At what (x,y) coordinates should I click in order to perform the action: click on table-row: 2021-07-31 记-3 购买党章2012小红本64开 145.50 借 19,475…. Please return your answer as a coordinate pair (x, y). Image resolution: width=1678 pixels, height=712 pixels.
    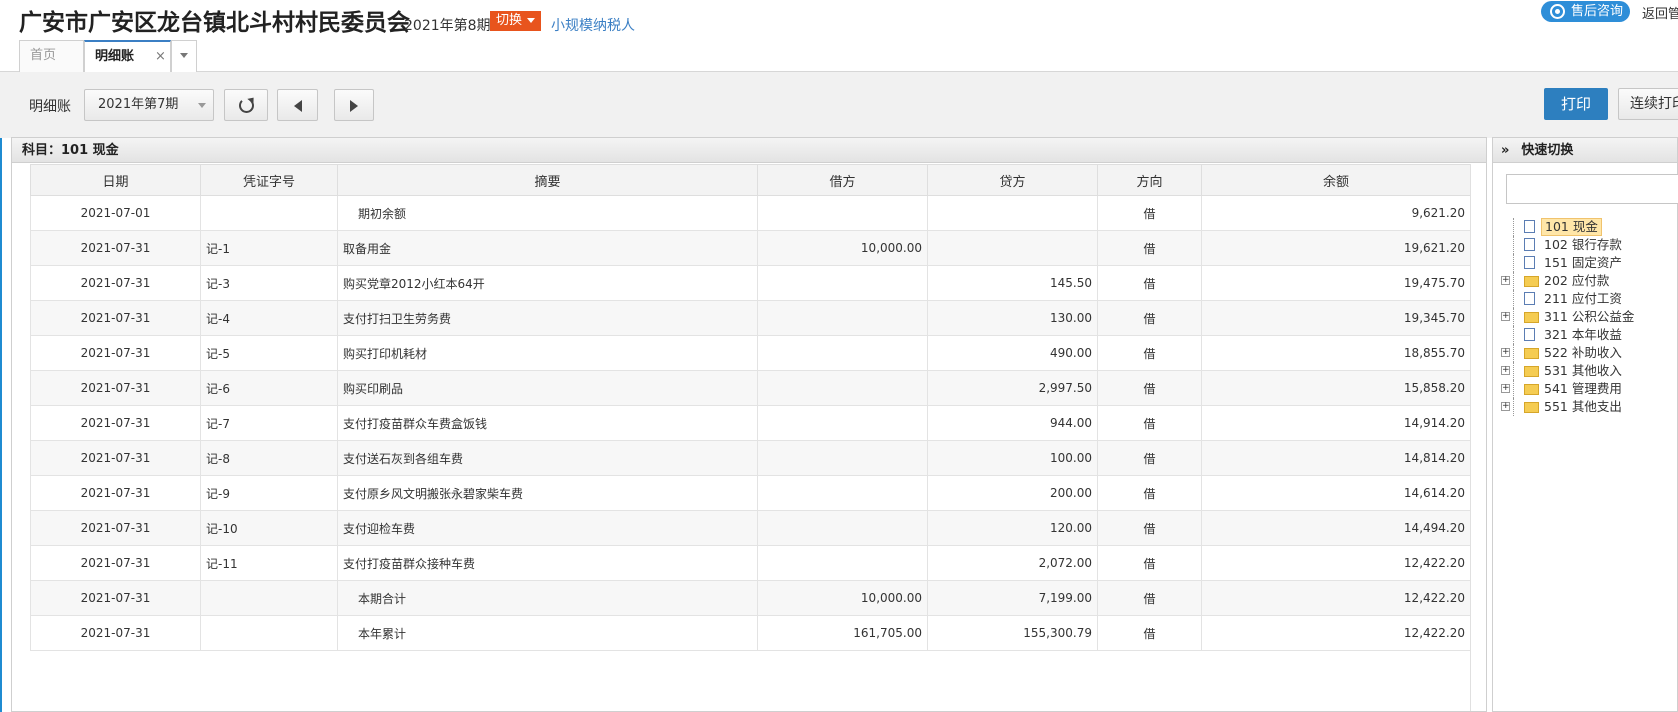
    Looking at the image, I should click on (750, 283).